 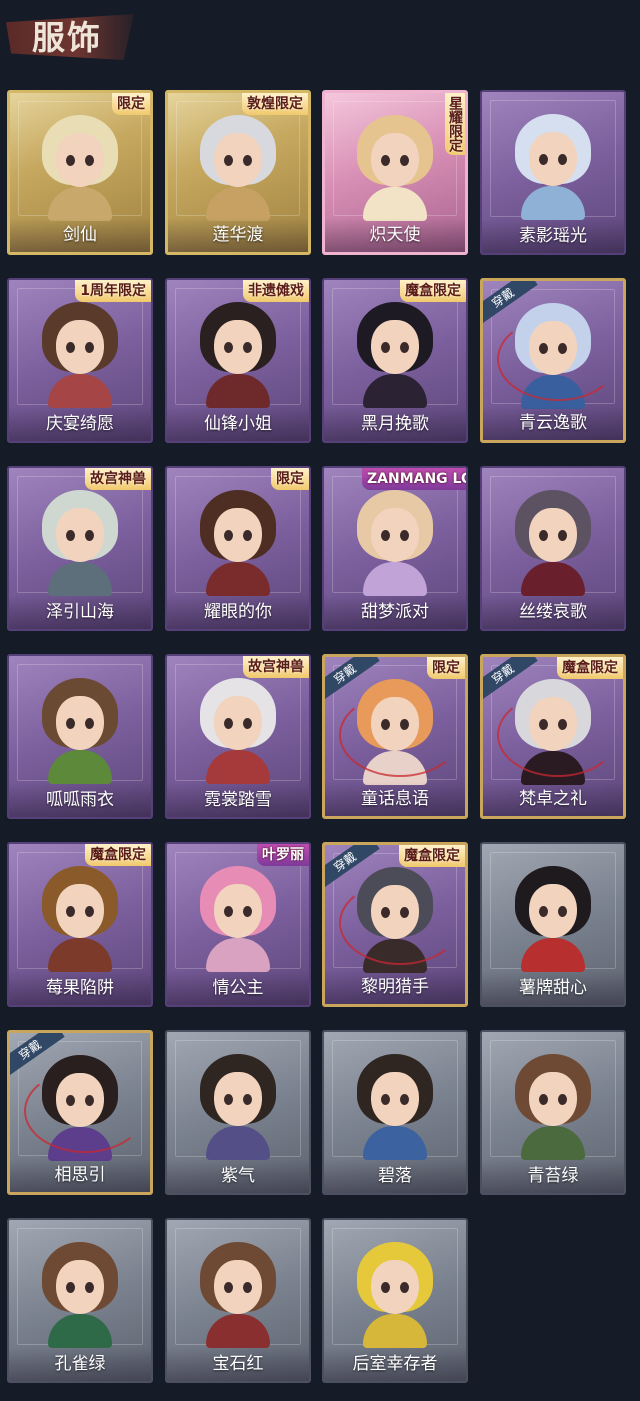 I want to click on costume-card: 魔盒限定 莓果陷阱, so click(x=80, y=924).